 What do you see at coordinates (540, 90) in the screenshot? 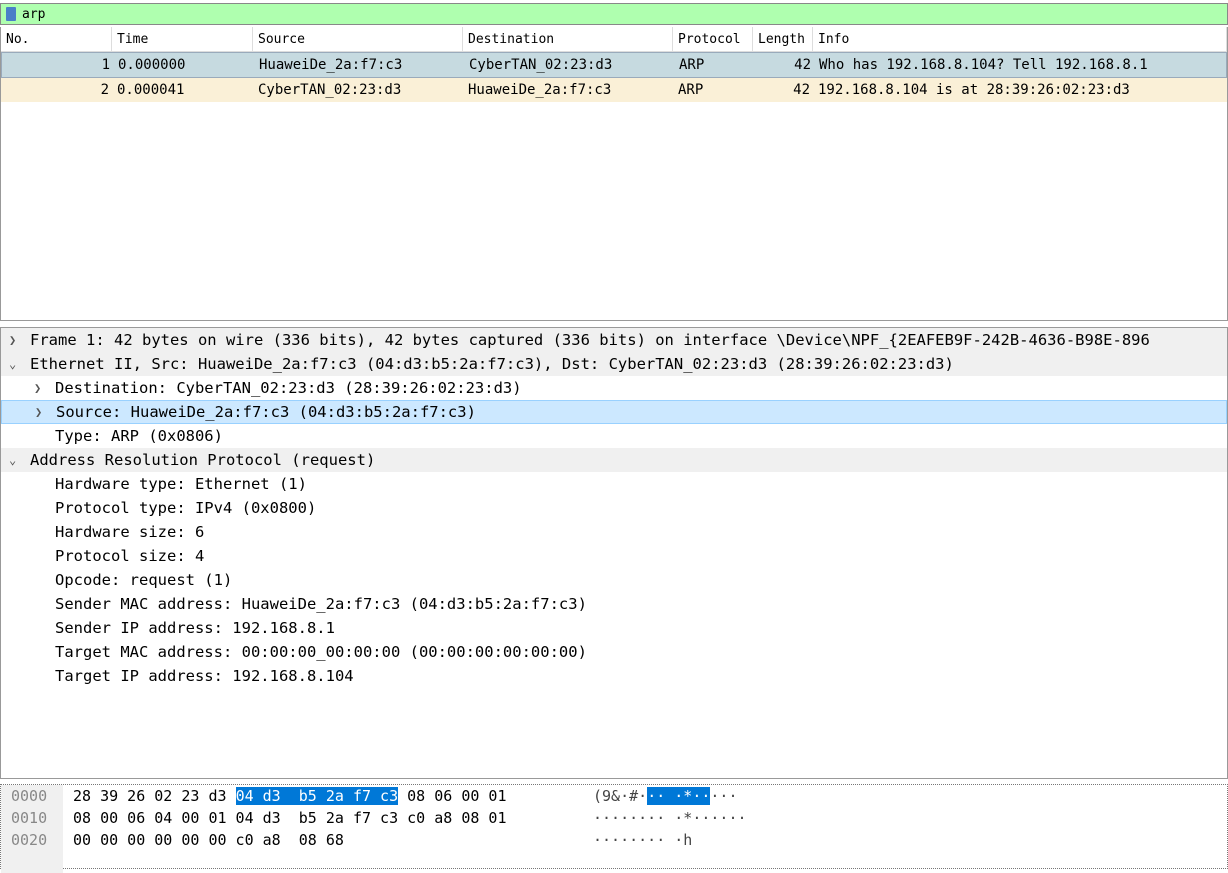
I see `cell-destination: HuaweiDe_2a:f7:c3` at bounding box center [540, 90].